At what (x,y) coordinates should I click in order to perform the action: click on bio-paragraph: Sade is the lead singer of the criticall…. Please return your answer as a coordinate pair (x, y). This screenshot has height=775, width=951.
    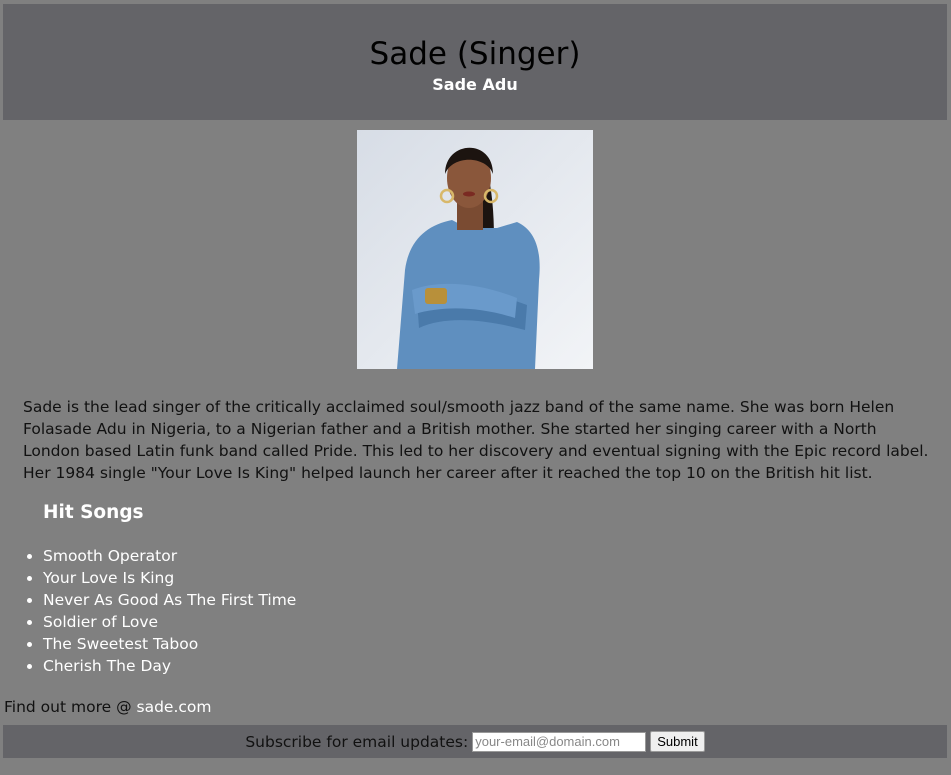
    Looking at the image, I should click on (476, 440).